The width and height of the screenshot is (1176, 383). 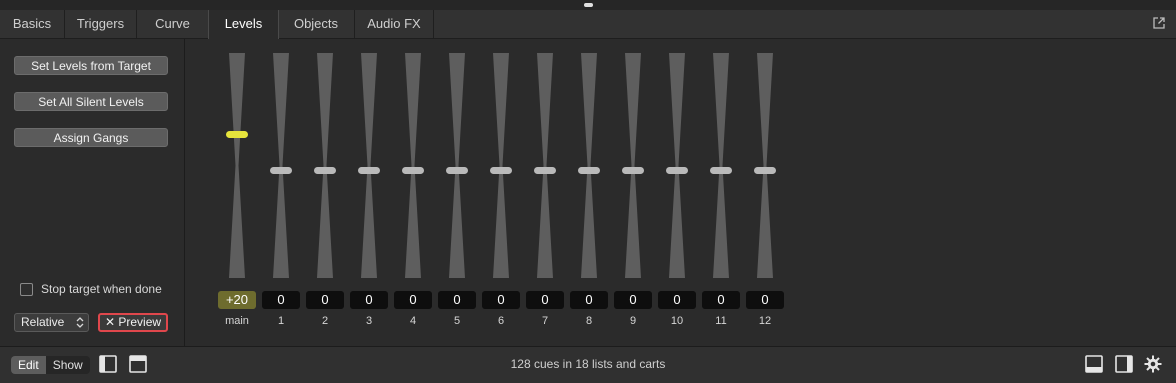 What do you see at coordinates (91, 101) in the screenshot?
I see `set-all-silent-levels-button: Set All Silent Levels` at bounding box center [91, 101].